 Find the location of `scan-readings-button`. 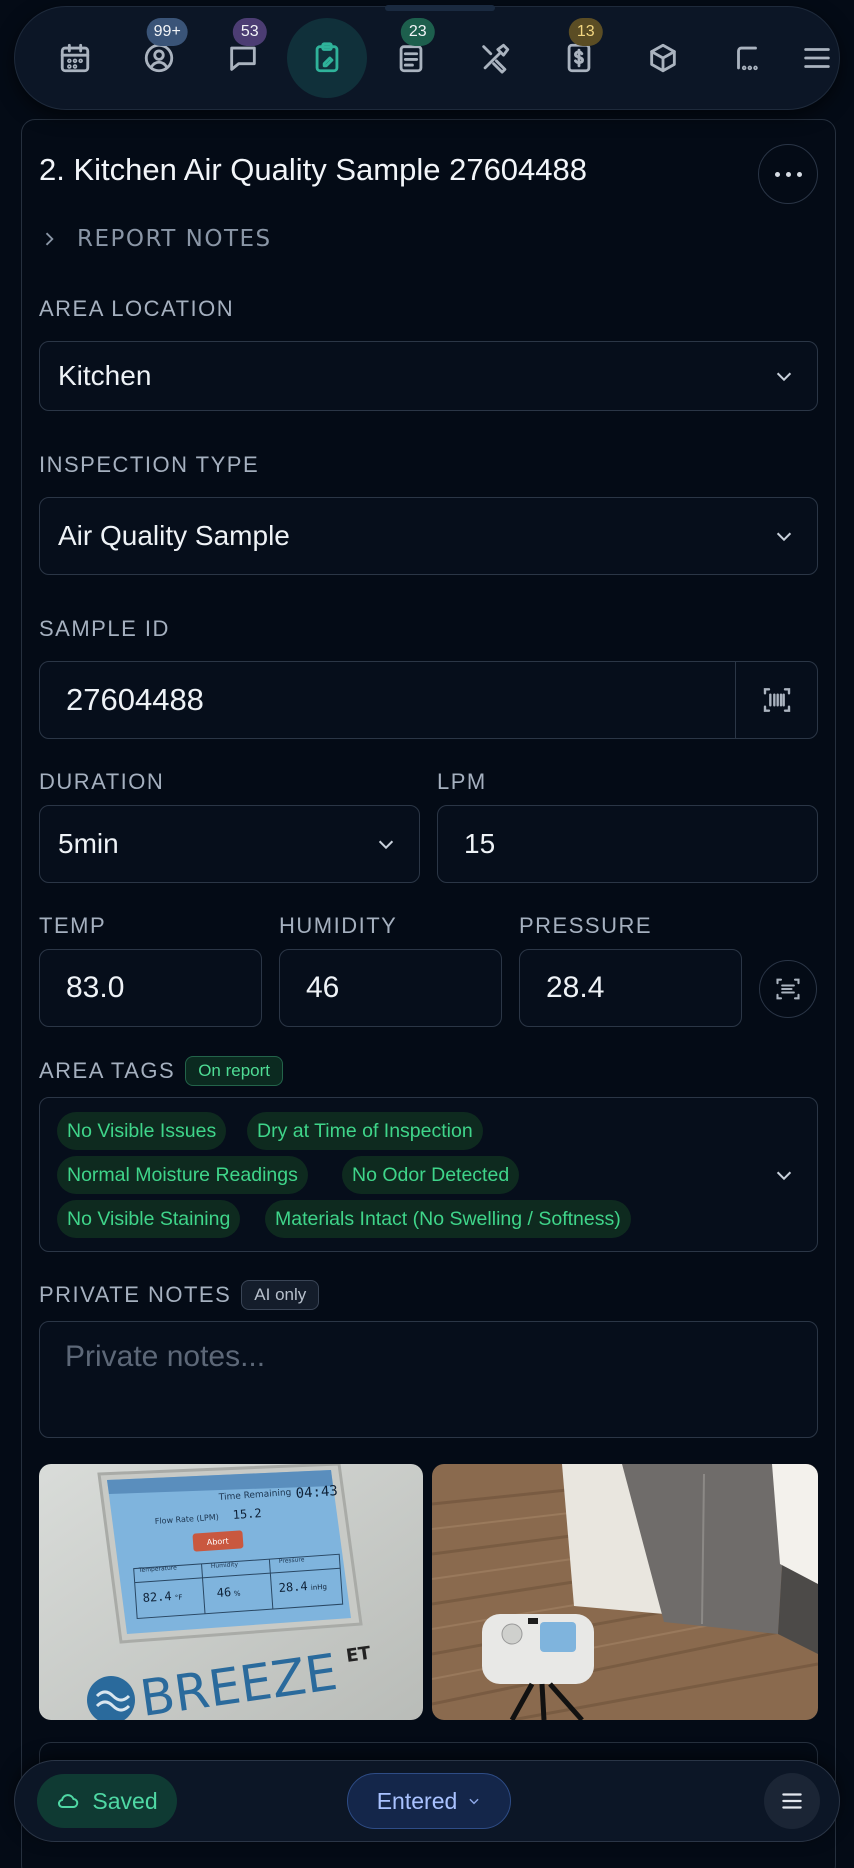

scan-readings-button is located at coordinates (788, 989).